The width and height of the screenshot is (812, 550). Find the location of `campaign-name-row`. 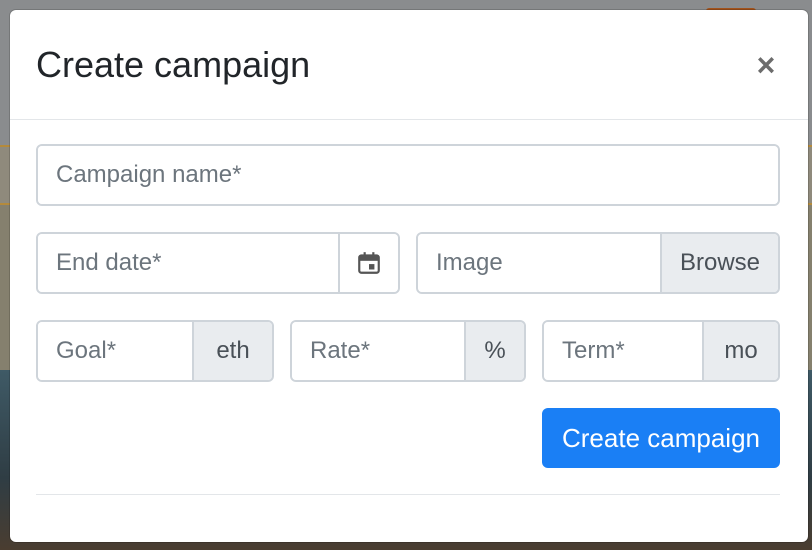

campaign-name-row is located at coordinates (408, 175).